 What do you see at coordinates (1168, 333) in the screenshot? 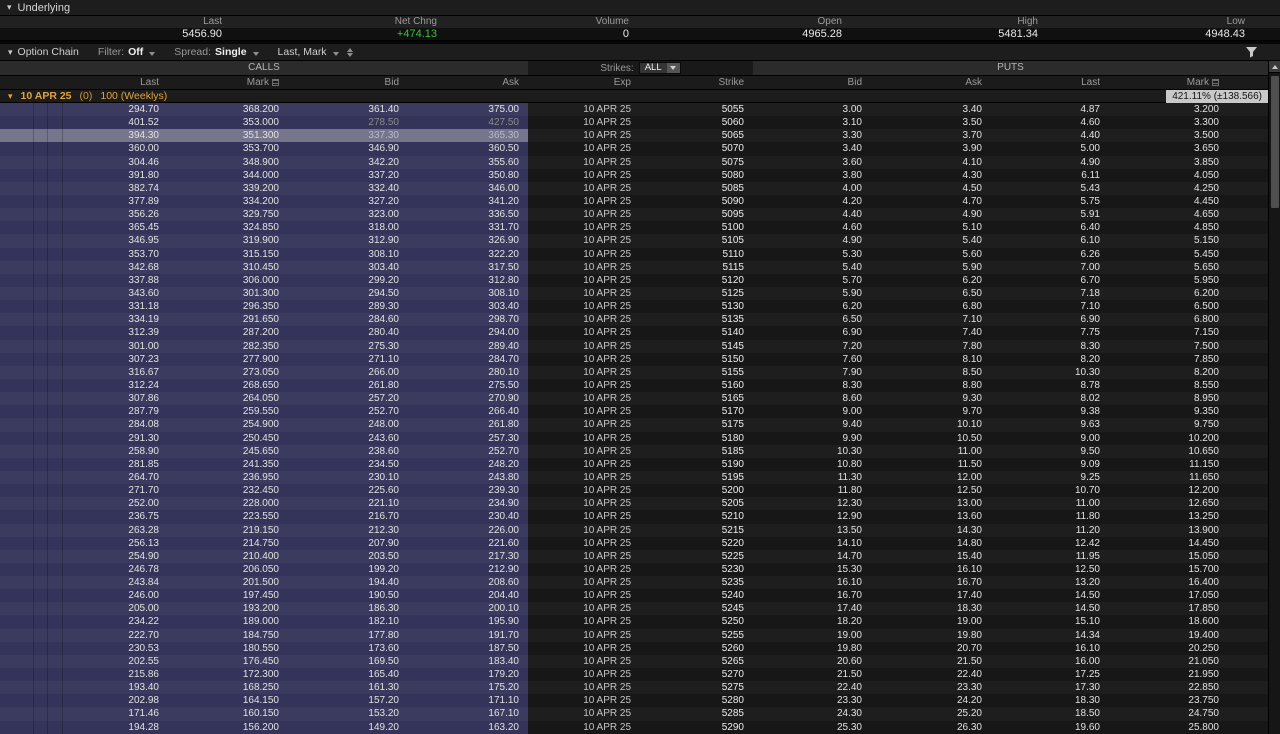
I see `put-mark-cell: 7.150` at bounding box center [1168, 333].